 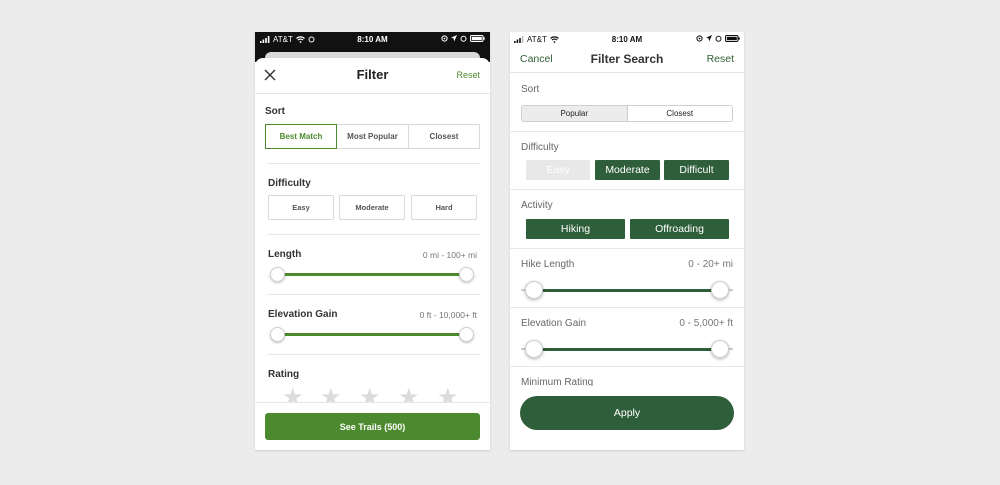 I want to click on sort-option-most-popular: Most Popular, so click(x=373, y=136).